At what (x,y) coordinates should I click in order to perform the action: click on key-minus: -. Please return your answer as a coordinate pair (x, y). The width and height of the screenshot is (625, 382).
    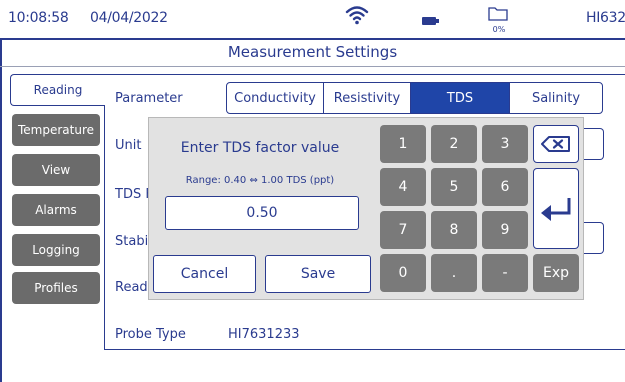
    Looking at the image, I should click on (505, 273).